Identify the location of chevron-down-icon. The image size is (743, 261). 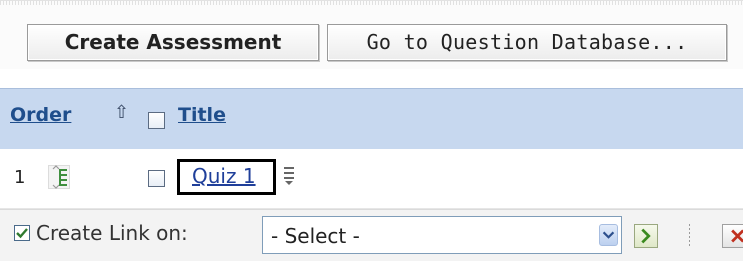
(608, 235).